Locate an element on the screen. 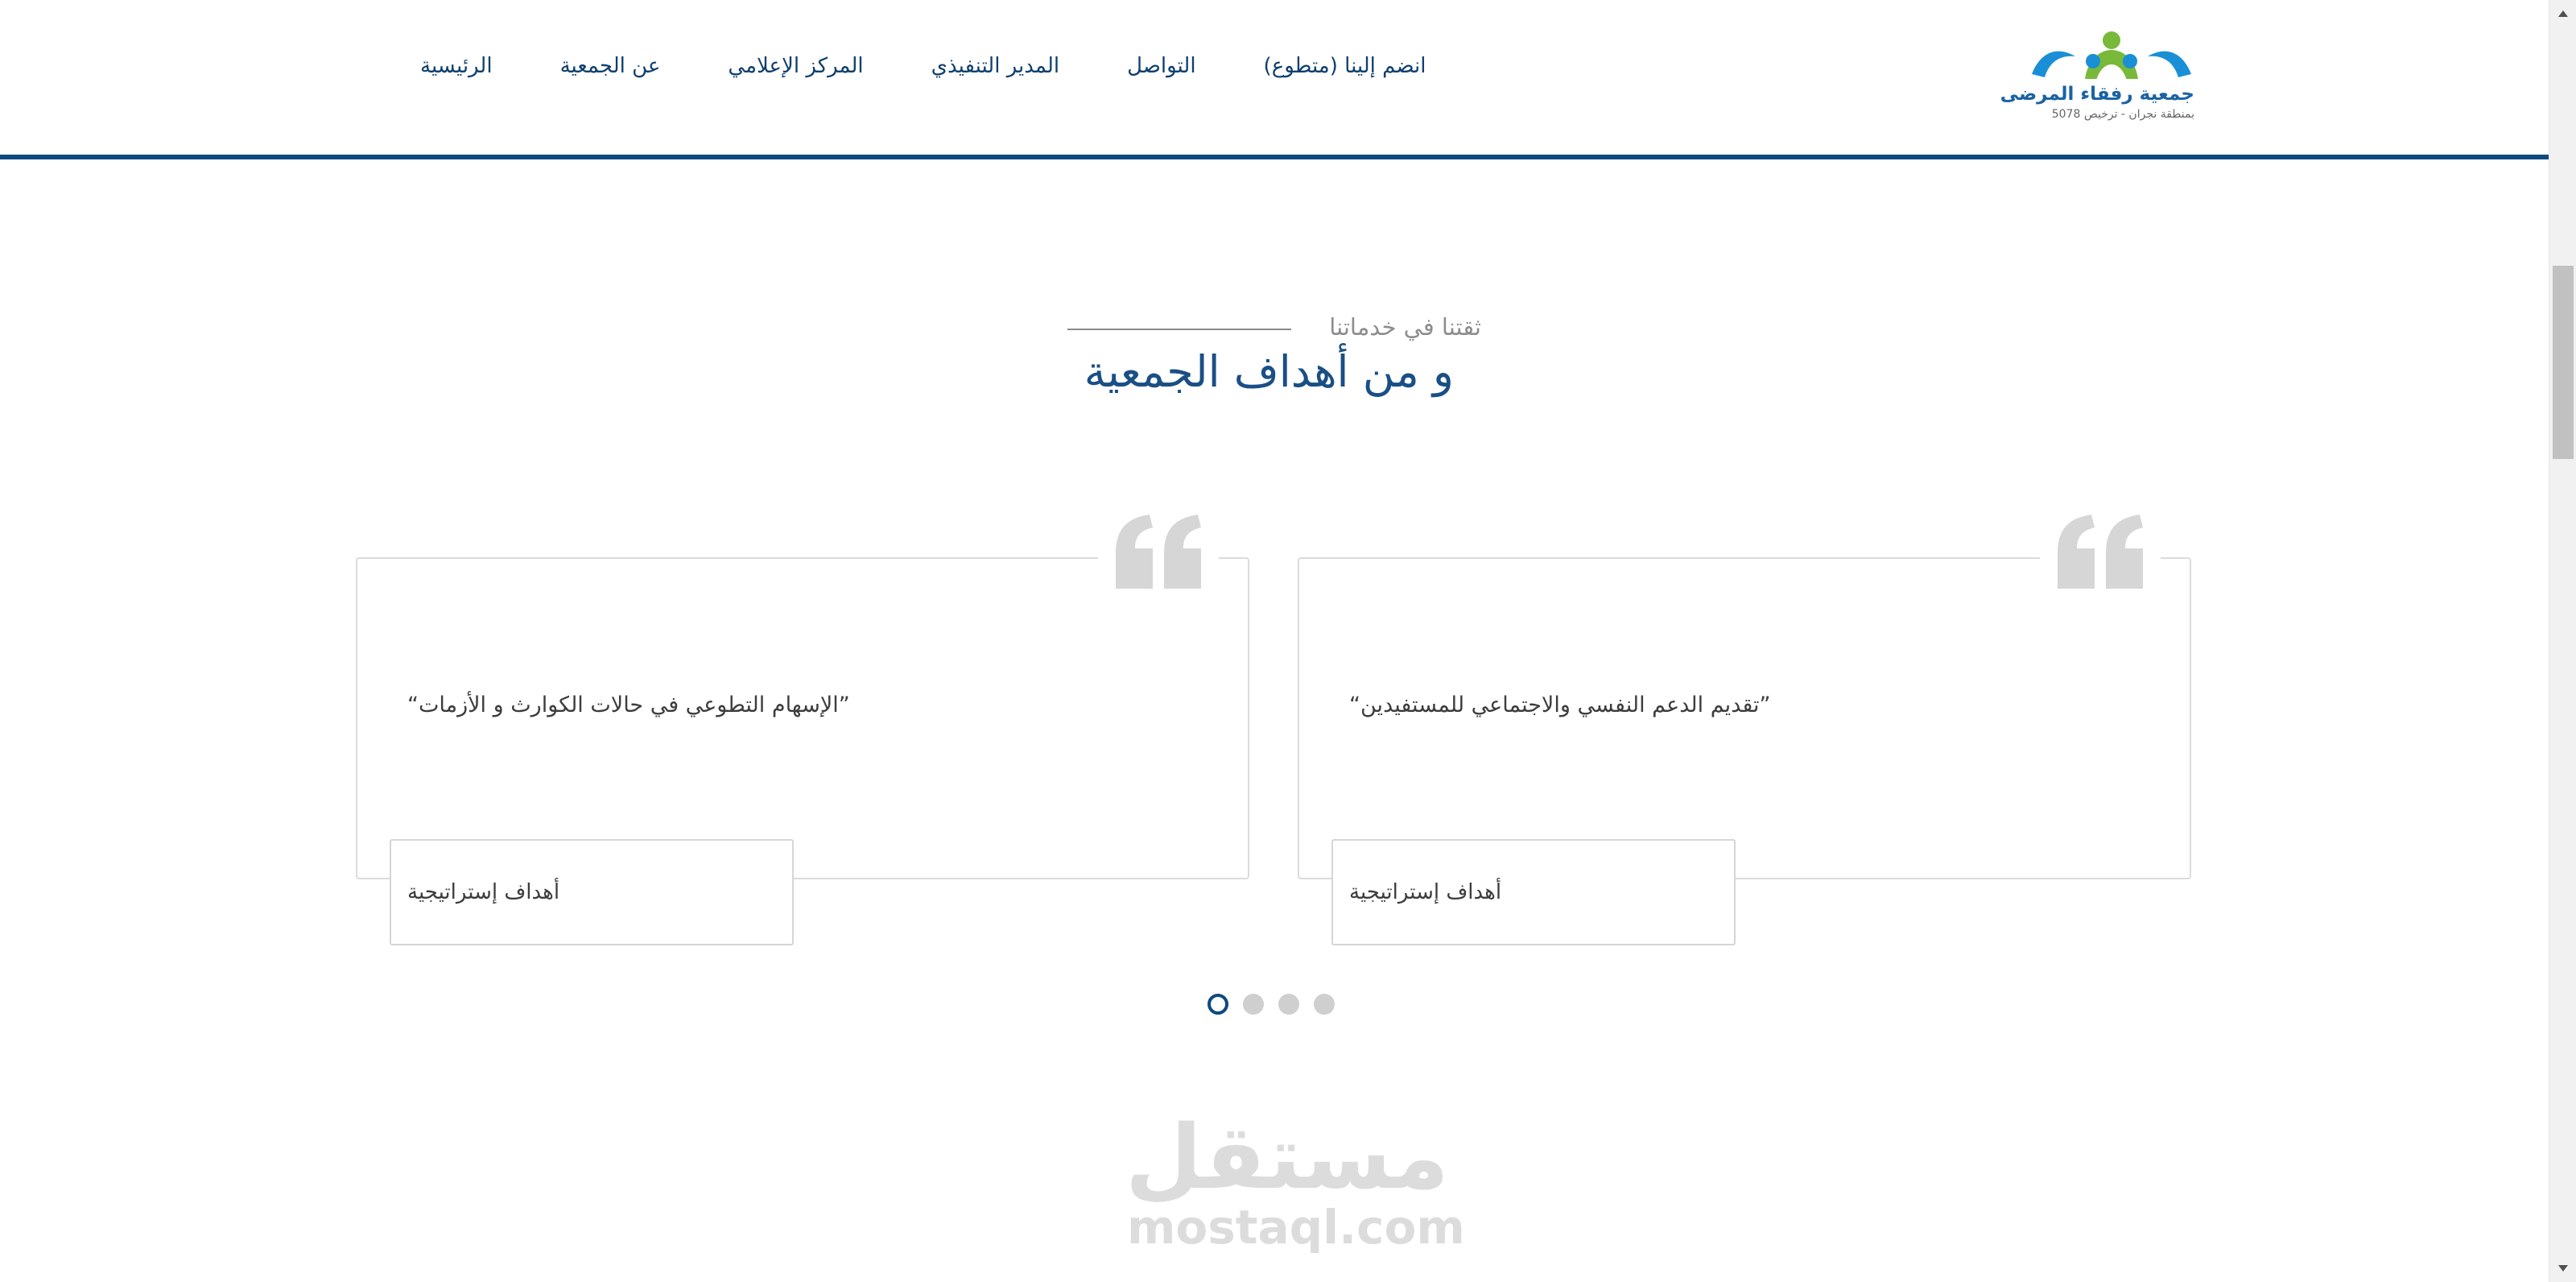 The height and width of the screenshot is (1282, 2576). section-eyebrow-text: ثقتنا في خدماتنا is located at coordinates (1405, 327).